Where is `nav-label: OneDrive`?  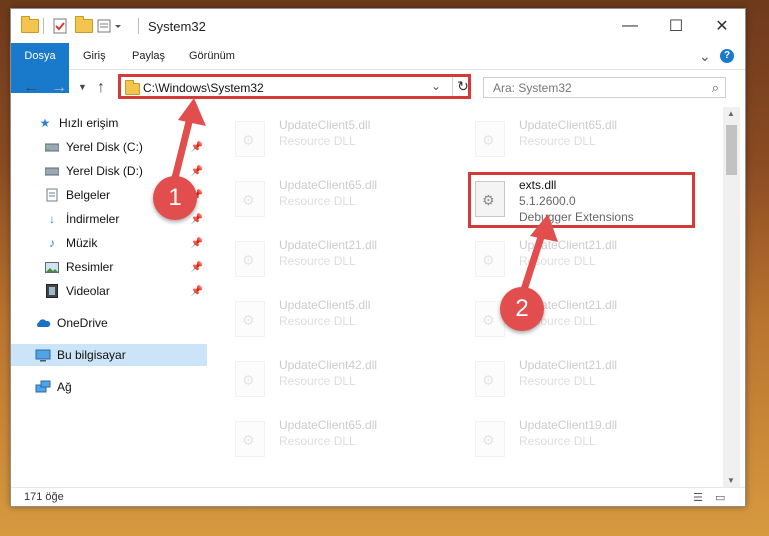 nav-label: OneDrive is located at coordinates (82, 323).